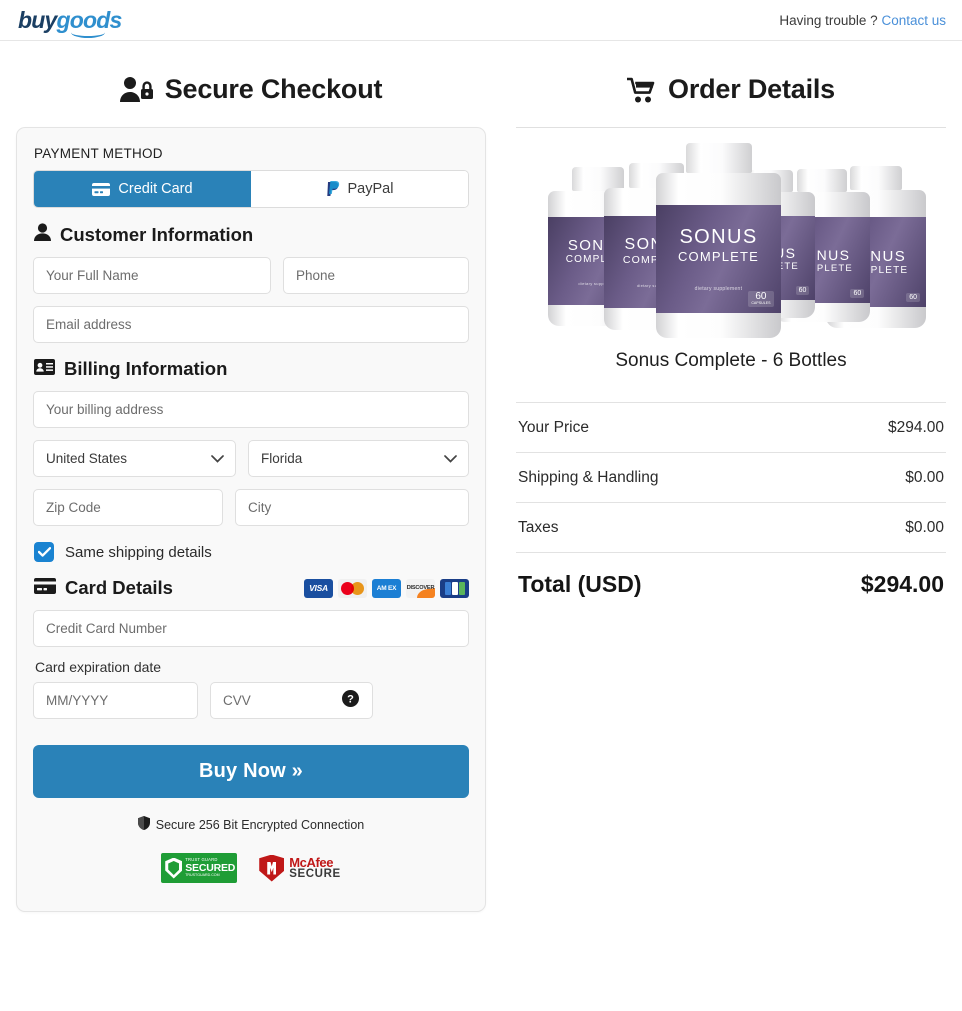  I want to click on summary-value: $294.00, so click(915, 427).